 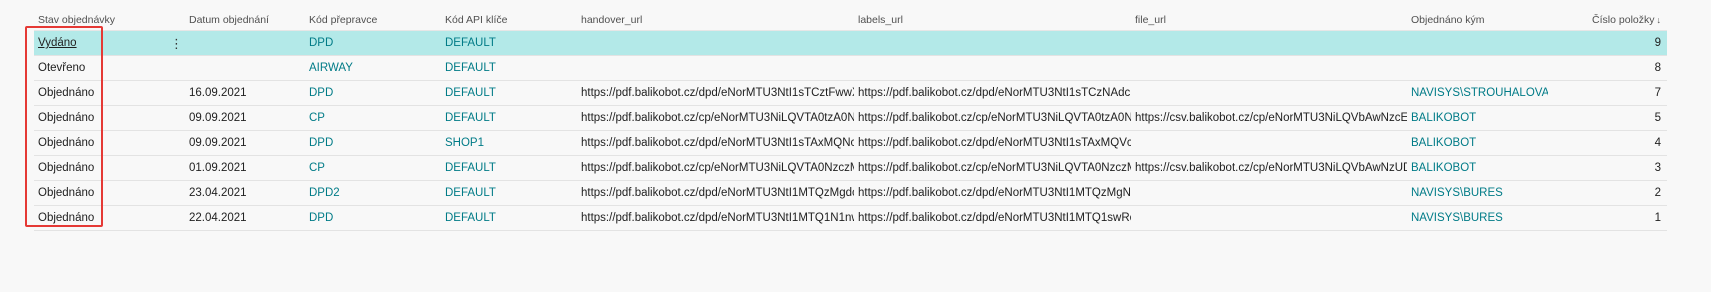 I want to click on cell-carrier: DPD2, so click(x=373, y=193).